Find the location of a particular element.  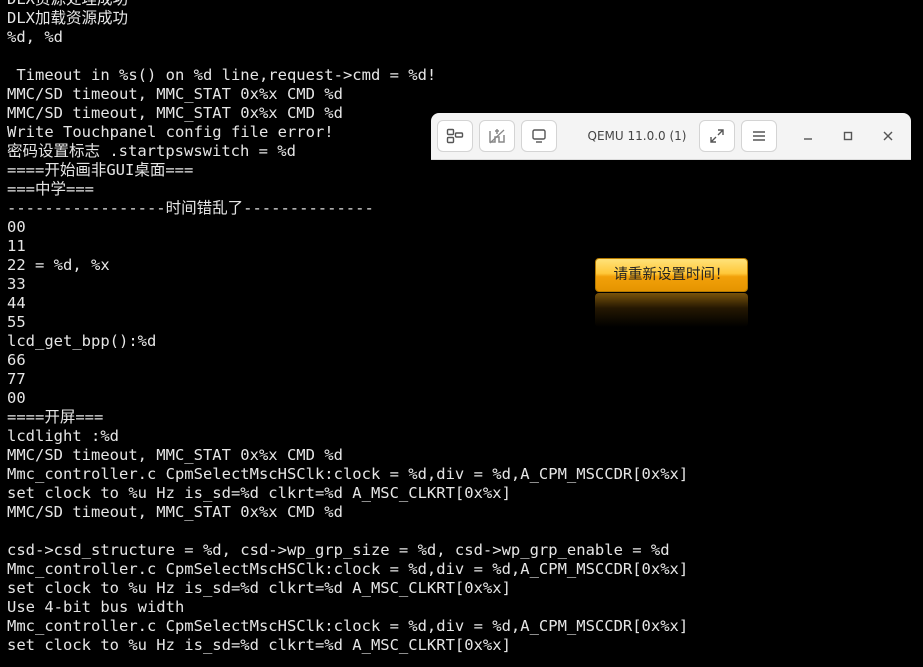

close-button is located at coordinates (888, 136).